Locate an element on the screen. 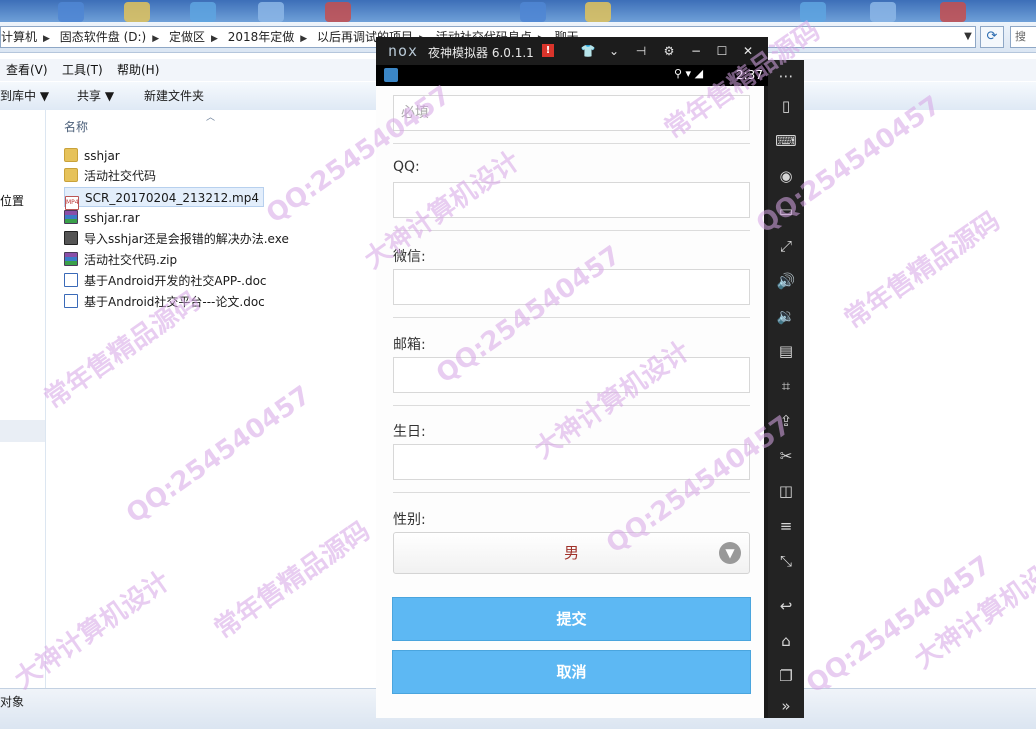  rar-archive-icon is located at coordinates (71, 217).